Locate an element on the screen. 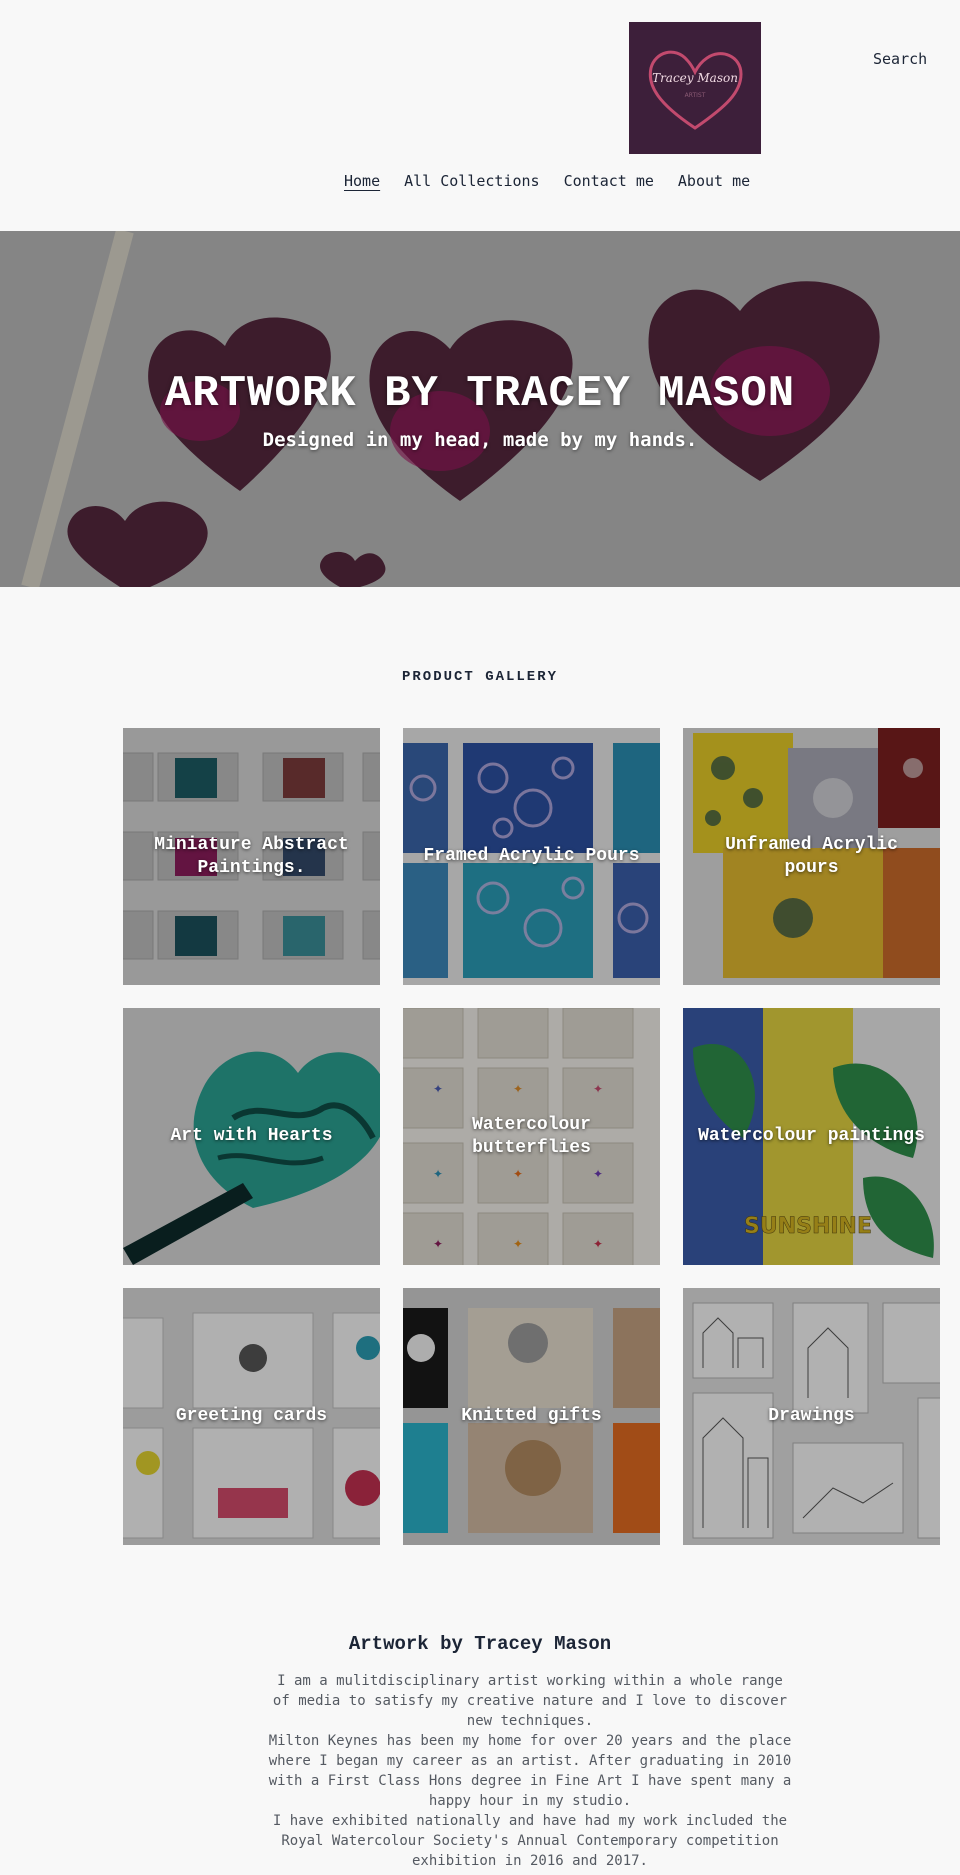 This screenshot has width=960, height=1875. logo-heart-icon: Tracey Mason ARTIST is located at coordinates (695, 90).